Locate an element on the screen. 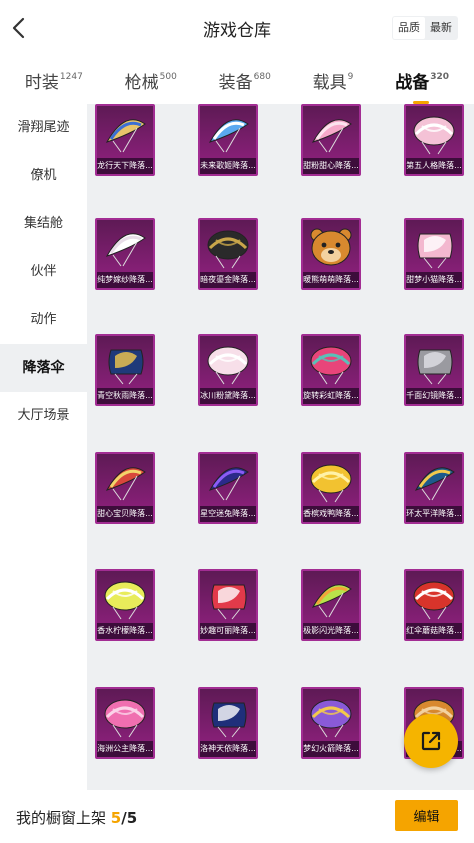 The image size is (474, 843). sort-toggle: 品质 最新 is located at coordinates (425, 28).